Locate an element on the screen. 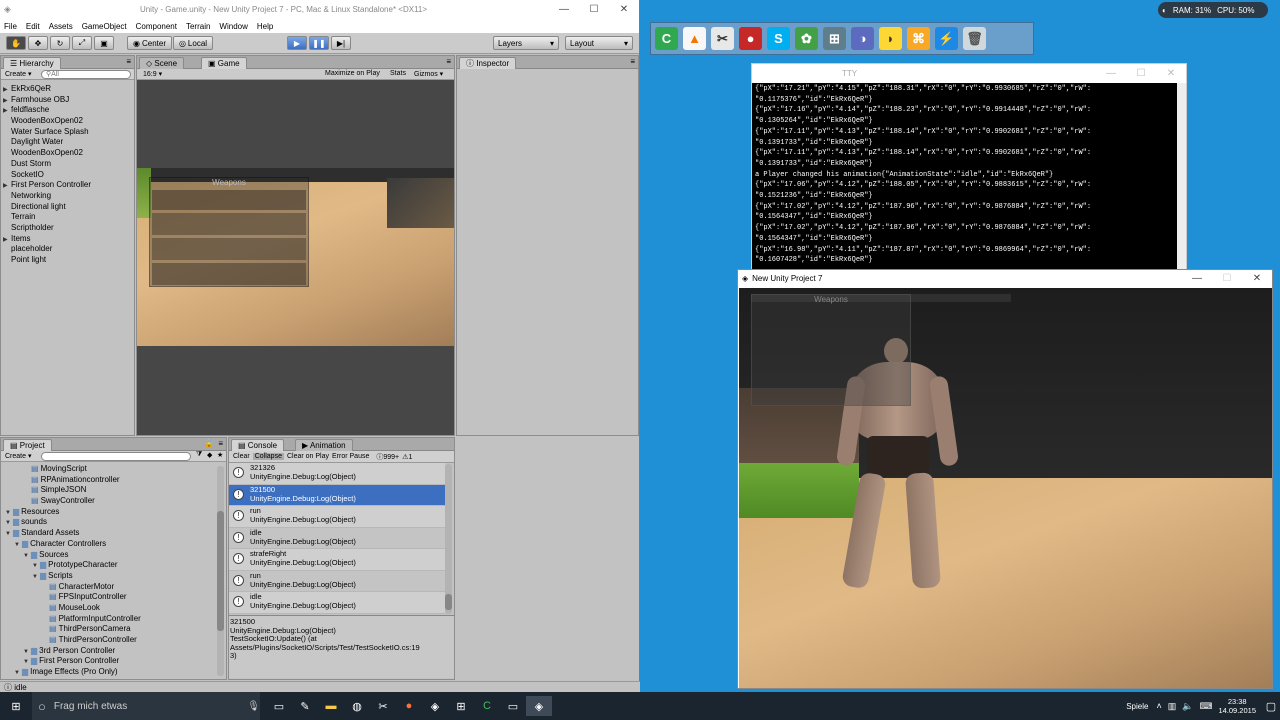  lemon-icon: ◗ is located at coordinates (890, 38).